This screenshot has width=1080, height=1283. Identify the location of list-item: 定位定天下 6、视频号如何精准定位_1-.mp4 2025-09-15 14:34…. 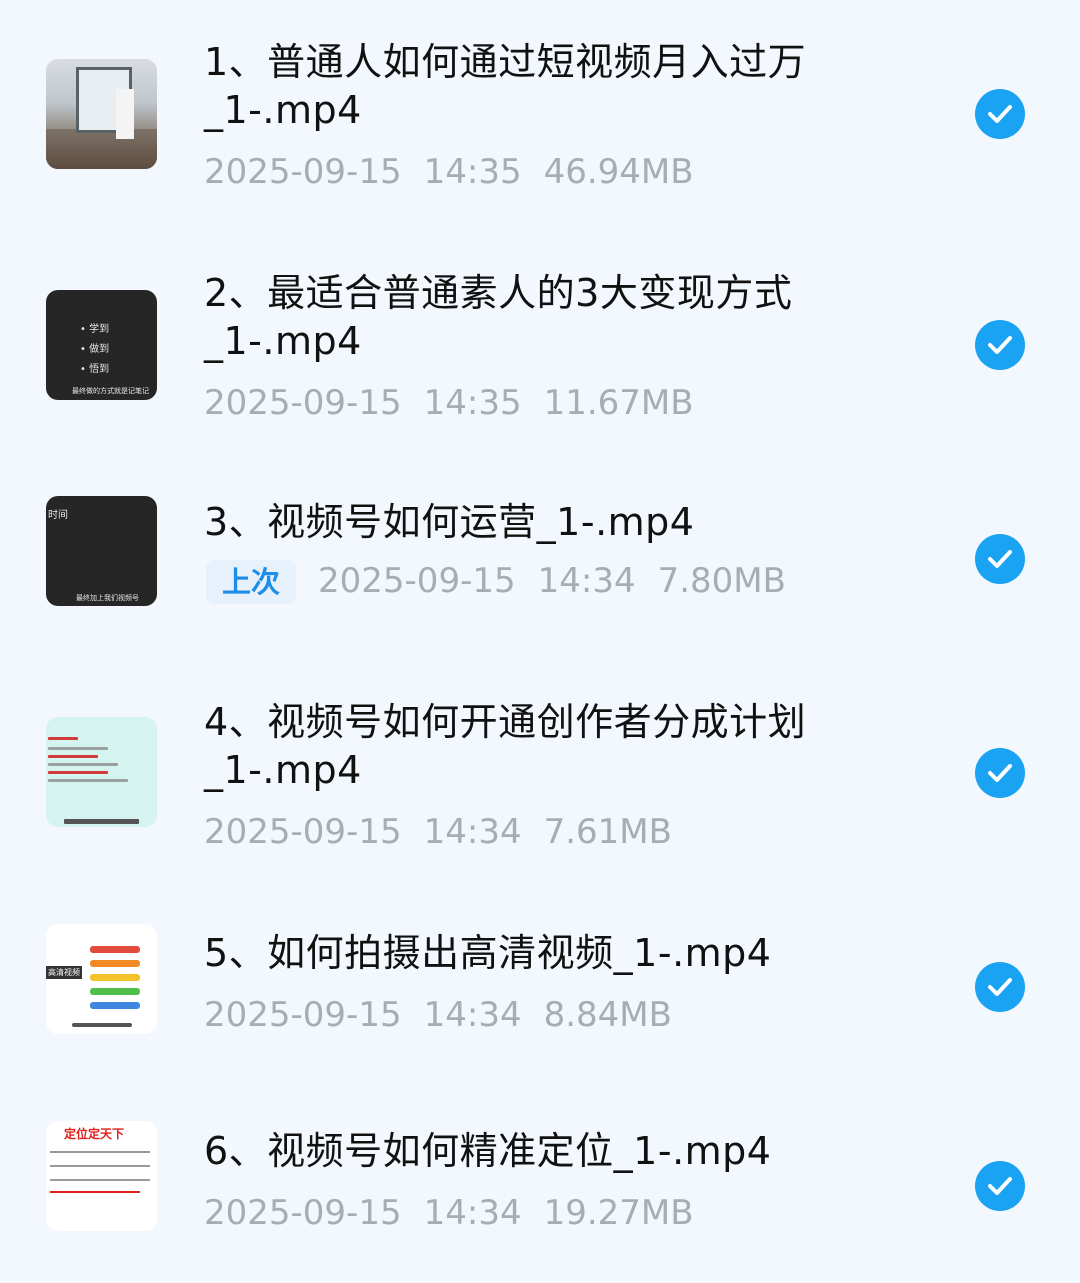
(540, 1191).